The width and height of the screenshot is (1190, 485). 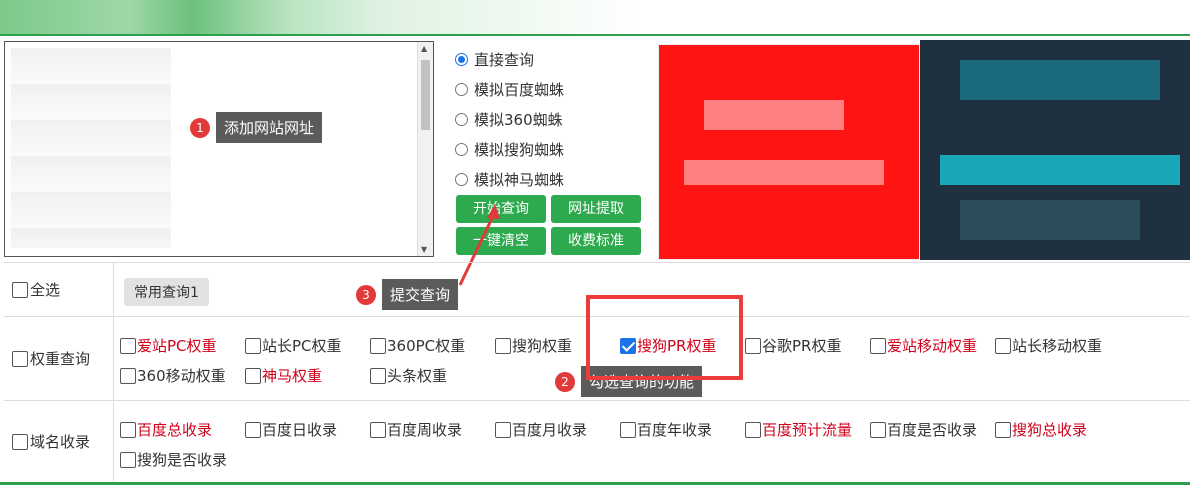 I want to click on mode-label: 模拟百度蜘蛛, so click(x=519, y=89).